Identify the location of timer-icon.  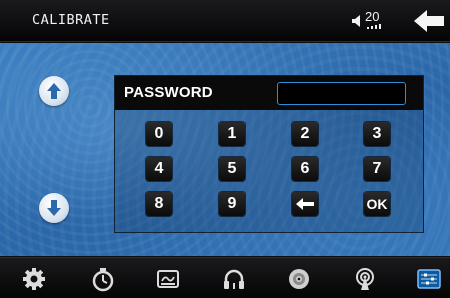
(103, 280).